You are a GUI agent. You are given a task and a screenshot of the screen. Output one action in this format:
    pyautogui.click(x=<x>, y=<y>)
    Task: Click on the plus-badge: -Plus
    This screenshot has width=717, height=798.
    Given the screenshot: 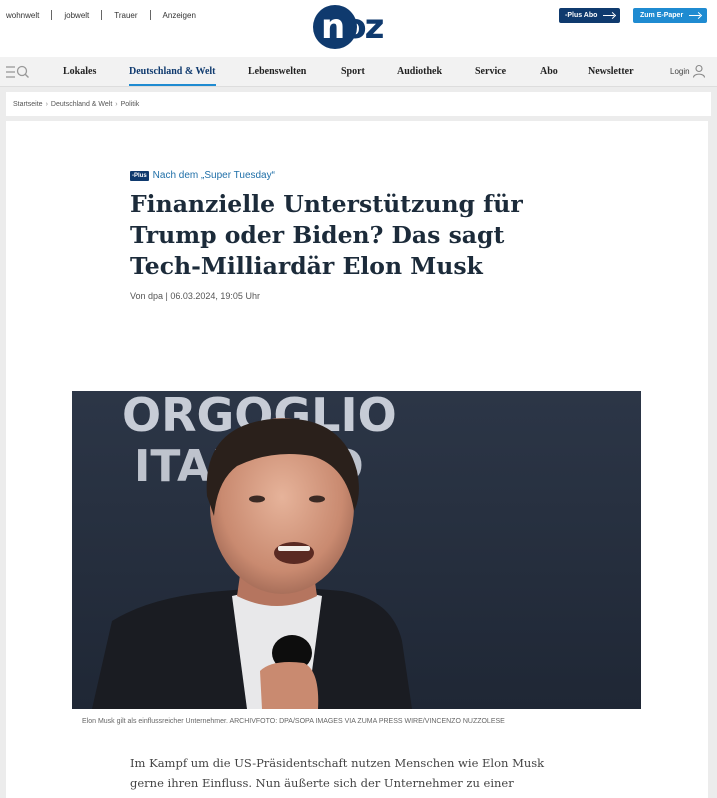 What is the action you would take?
    pyautogui.click(x=139, y=175)
    